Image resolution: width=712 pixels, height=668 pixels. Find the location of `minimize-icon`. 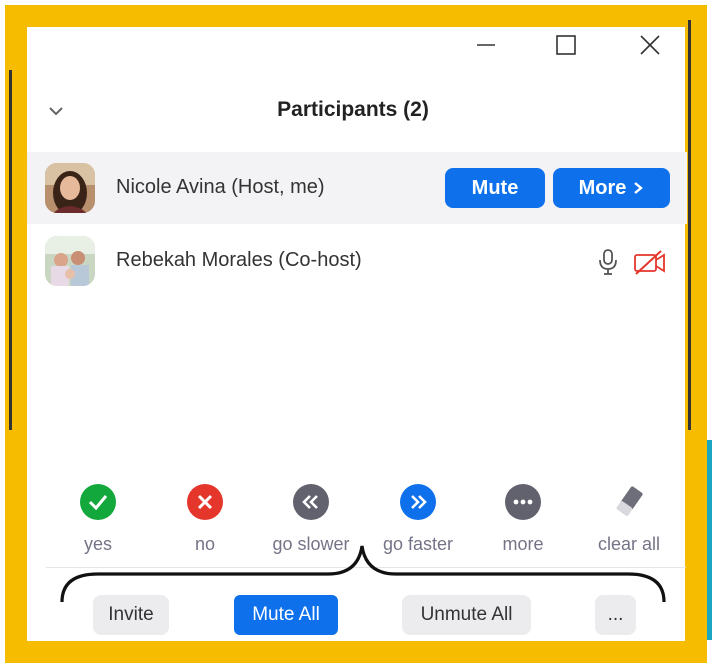

minimize-icon is located at coordinates (486, 45).